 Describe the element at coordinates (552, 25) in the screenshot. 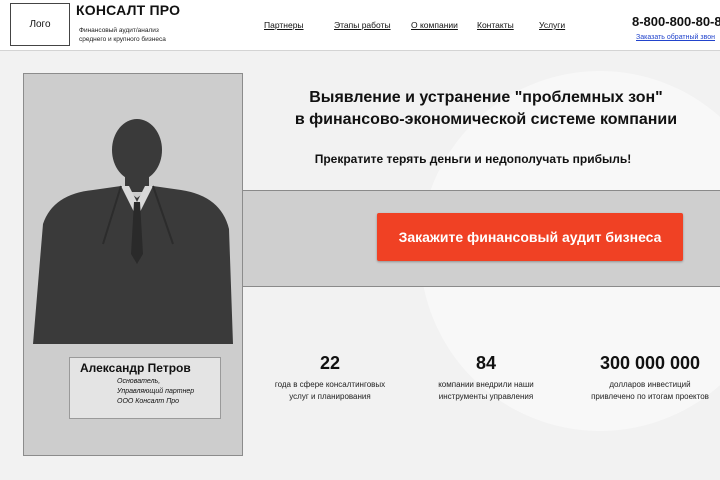

I see `nav-services: Услуги` at that location.